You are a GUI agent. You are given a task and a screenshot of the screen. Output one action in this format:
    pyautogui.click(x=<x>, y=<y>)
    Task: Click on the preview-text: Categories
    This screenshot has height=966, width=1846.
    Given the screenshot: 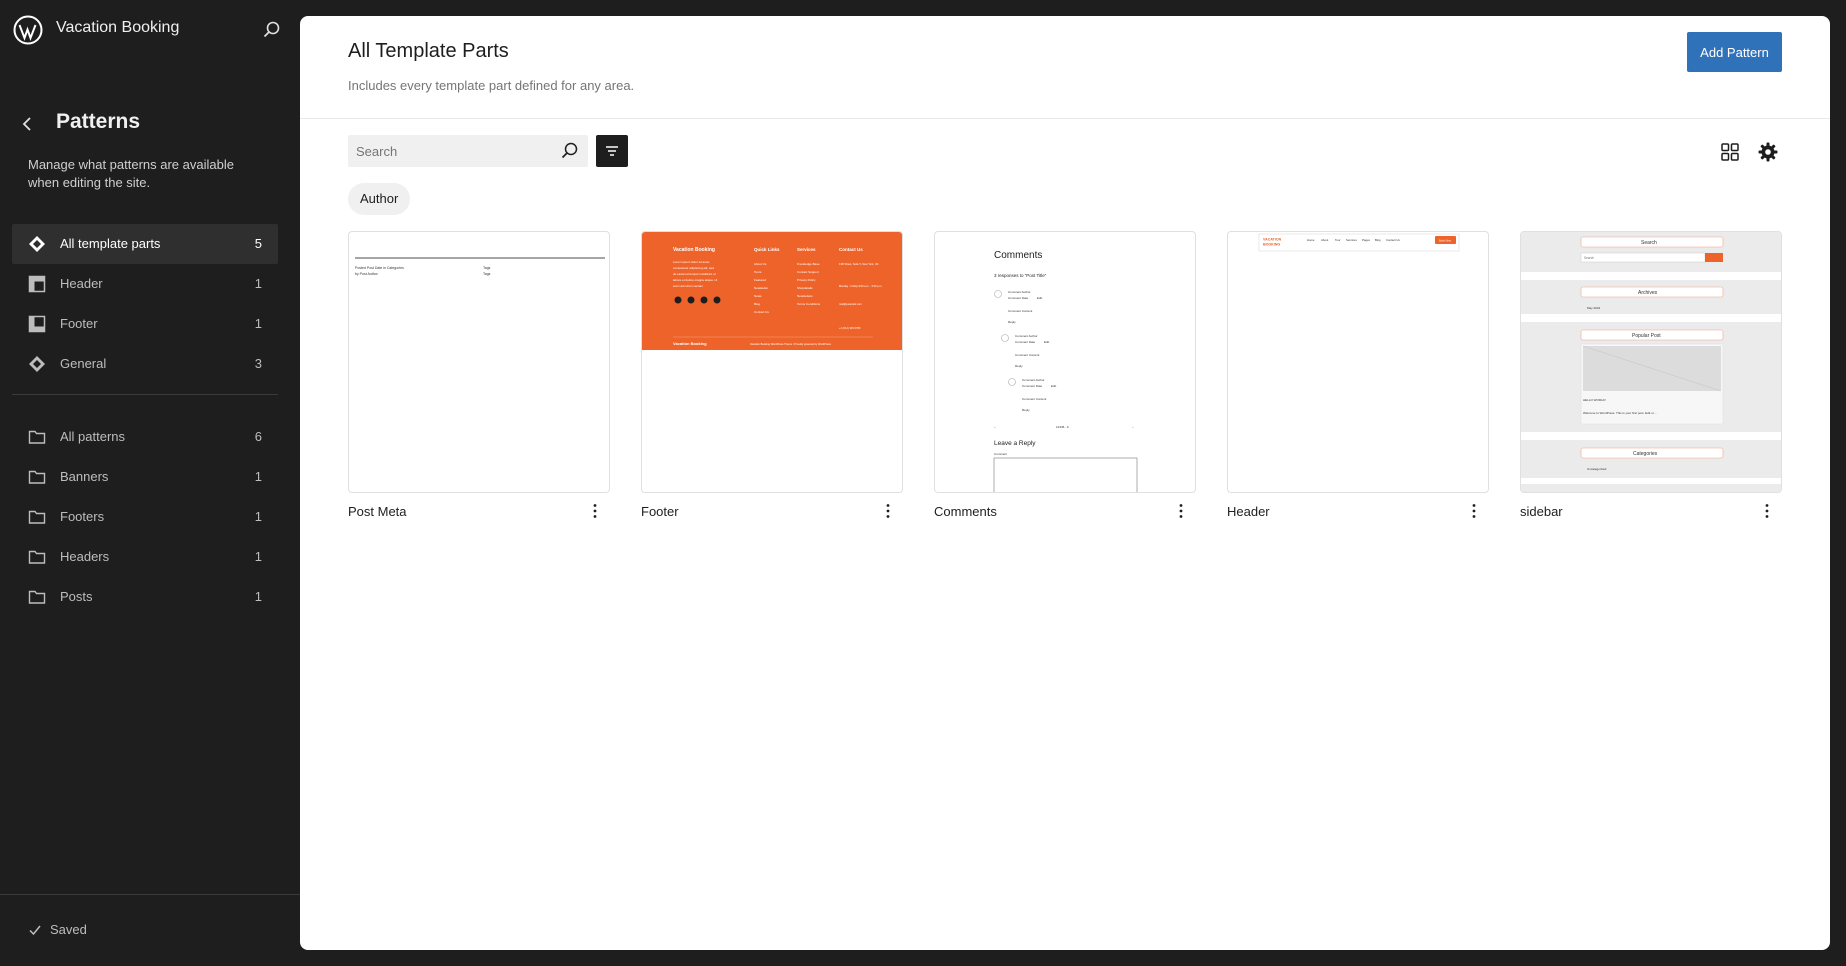 What is the action you would take?
    pyautogui.click(x=1645, y=454)
    